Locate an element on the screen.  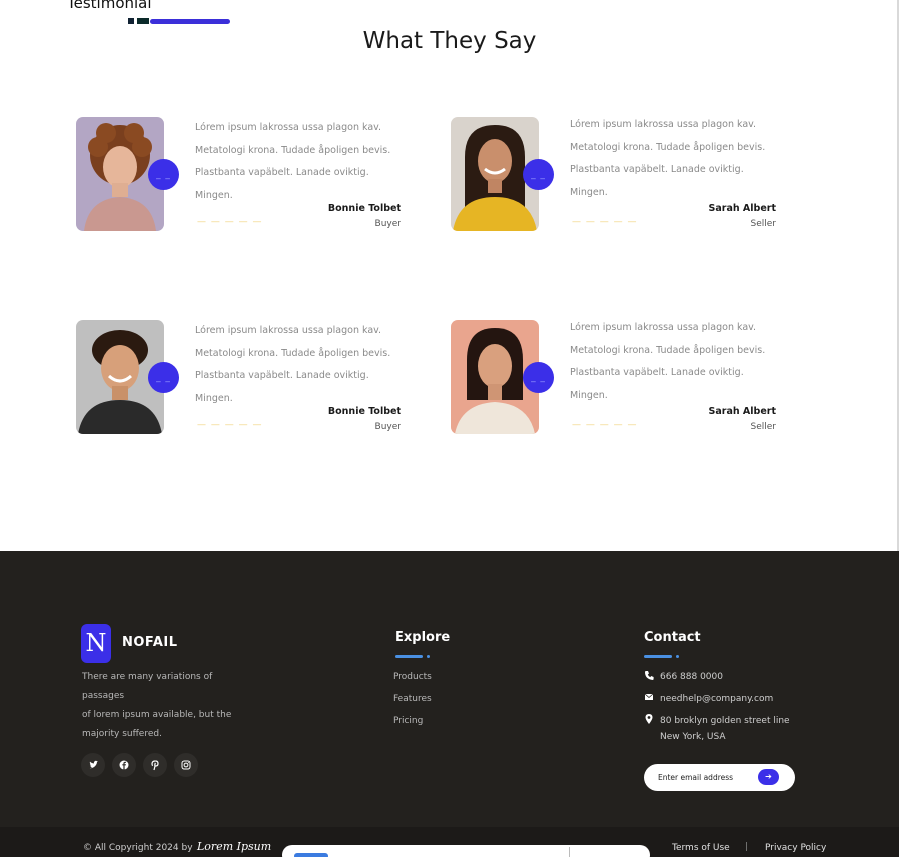
newsletter-email-input is located at coordinates (708, 777).